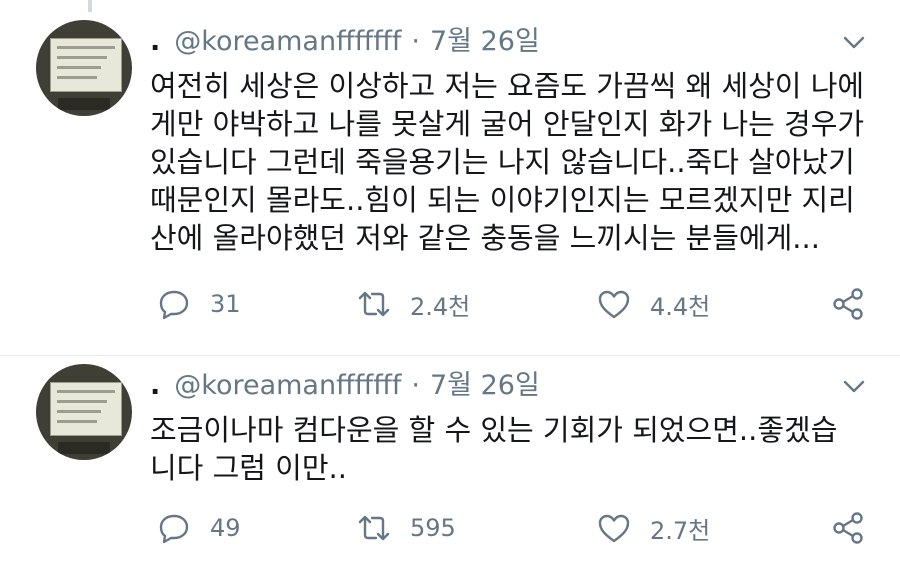 This screenshot has height=561, width=900. Describe the element at coordinates (510, 304) in the screenshot. I see `tweet-actions: 31 2.4천 4.4천` at that location.